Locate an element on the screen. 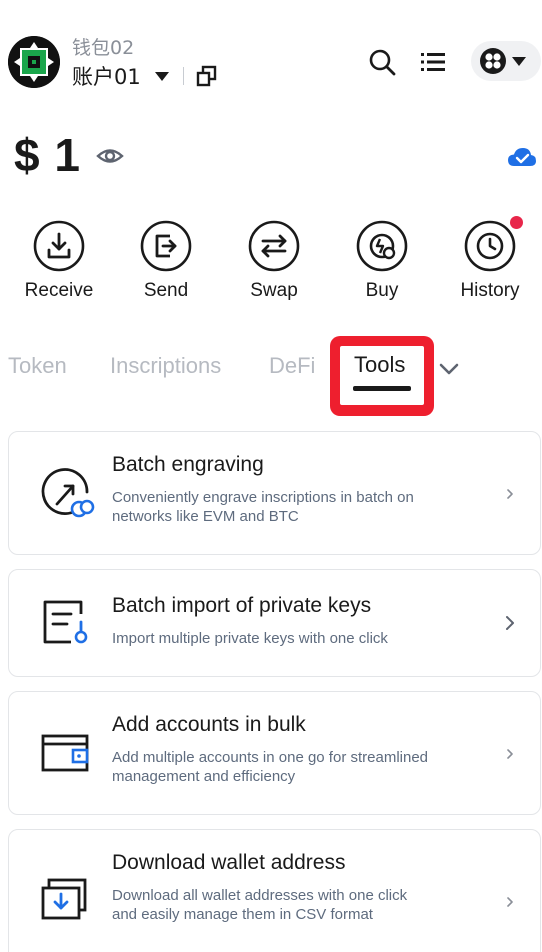  buy-icon is located at coordinates (382, 246).